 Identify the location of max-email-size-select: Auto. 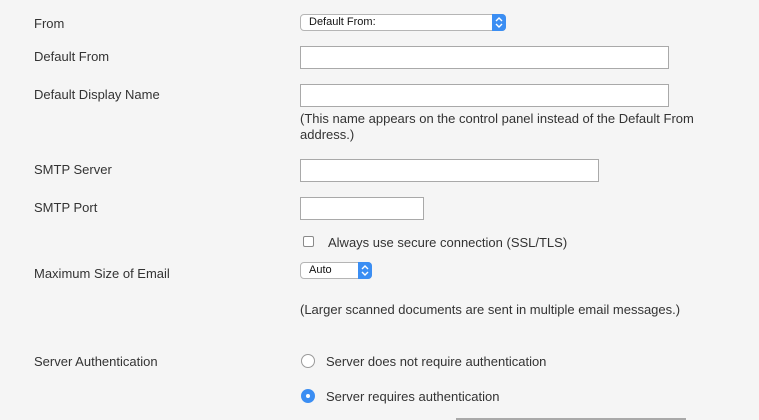
(336, 270).